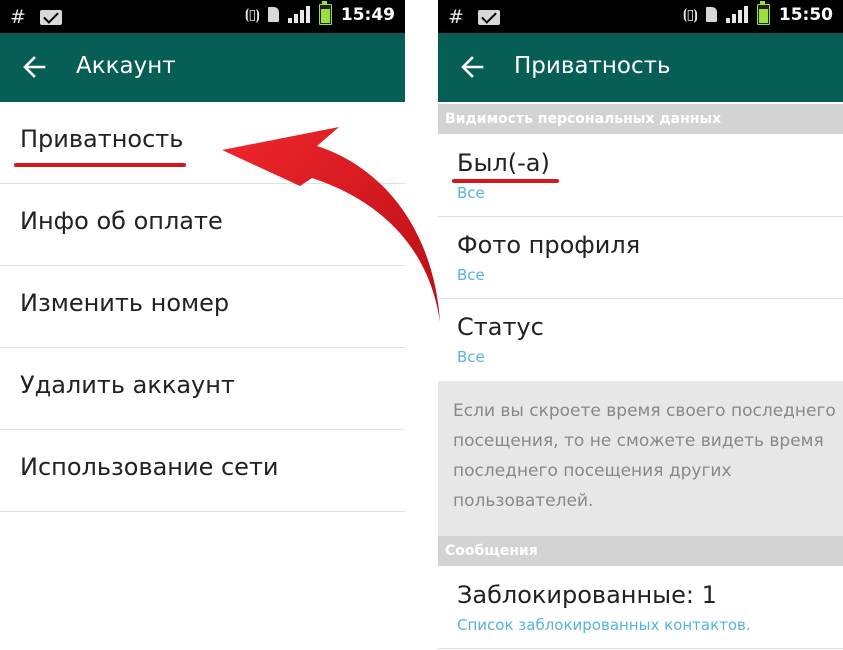 Image resolution: width=843 pixels, height=650 pixels. What do you see at coordinates (503, 163) in the screenshot?
I see `pref-title: Был(-а)` at bounding box center [503, 163].